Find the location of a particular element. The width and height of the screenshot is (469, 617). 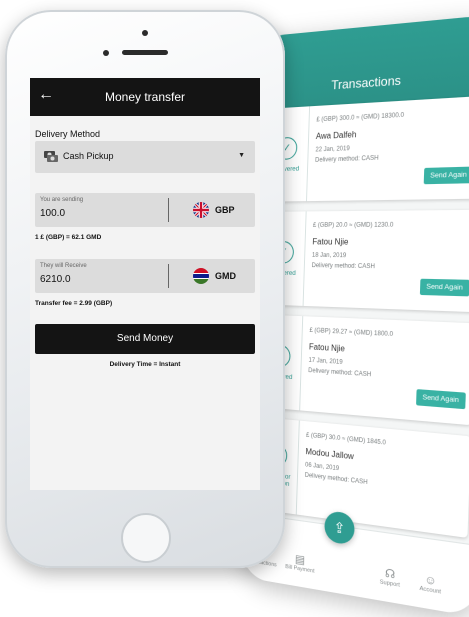

delivery-method-select: Cash Pickup ▼ is located at coordinates (145, 157).